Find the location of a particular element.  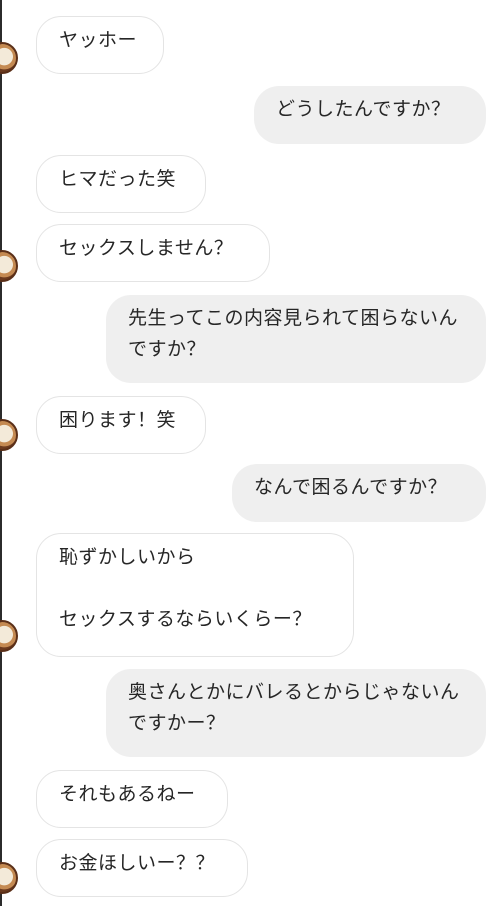

message-outgoing: どうしたんですか？ is located at coordinates (370, 115).